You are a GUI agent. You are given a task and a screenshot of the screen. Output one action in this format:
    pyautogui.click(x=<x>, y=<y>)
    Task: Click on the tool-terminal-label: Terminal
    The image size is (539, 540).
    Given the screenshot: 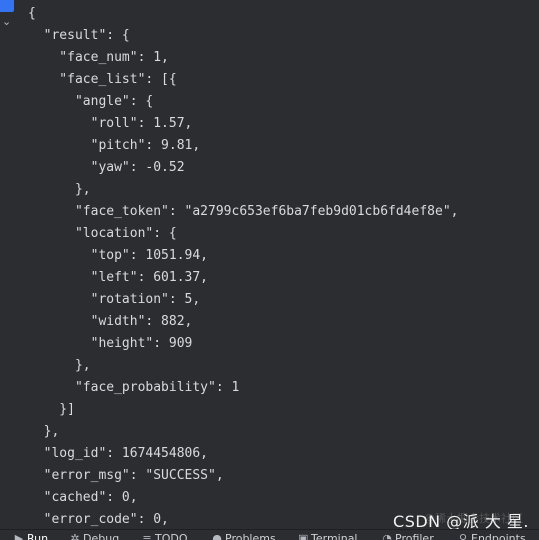 What is the action you would take?
    pyautogui.click(x=334, y=536)
    